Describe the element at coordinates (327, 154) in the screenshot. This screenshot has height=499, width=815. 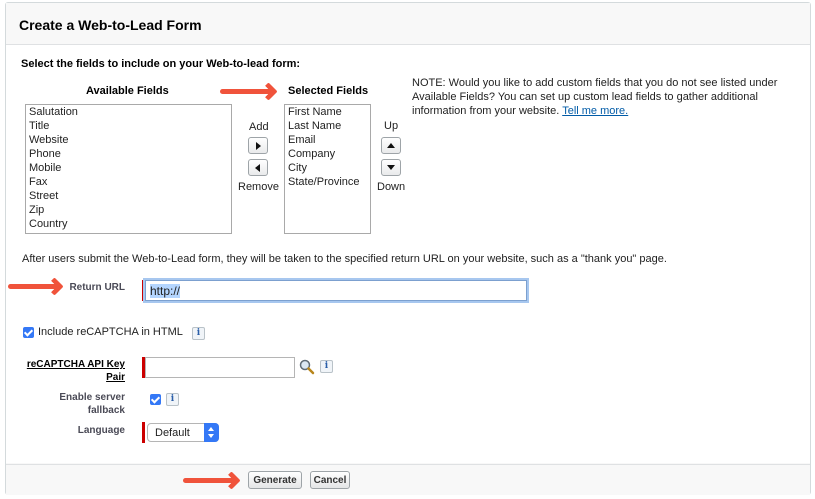
I see `list-item: Company` at that location.